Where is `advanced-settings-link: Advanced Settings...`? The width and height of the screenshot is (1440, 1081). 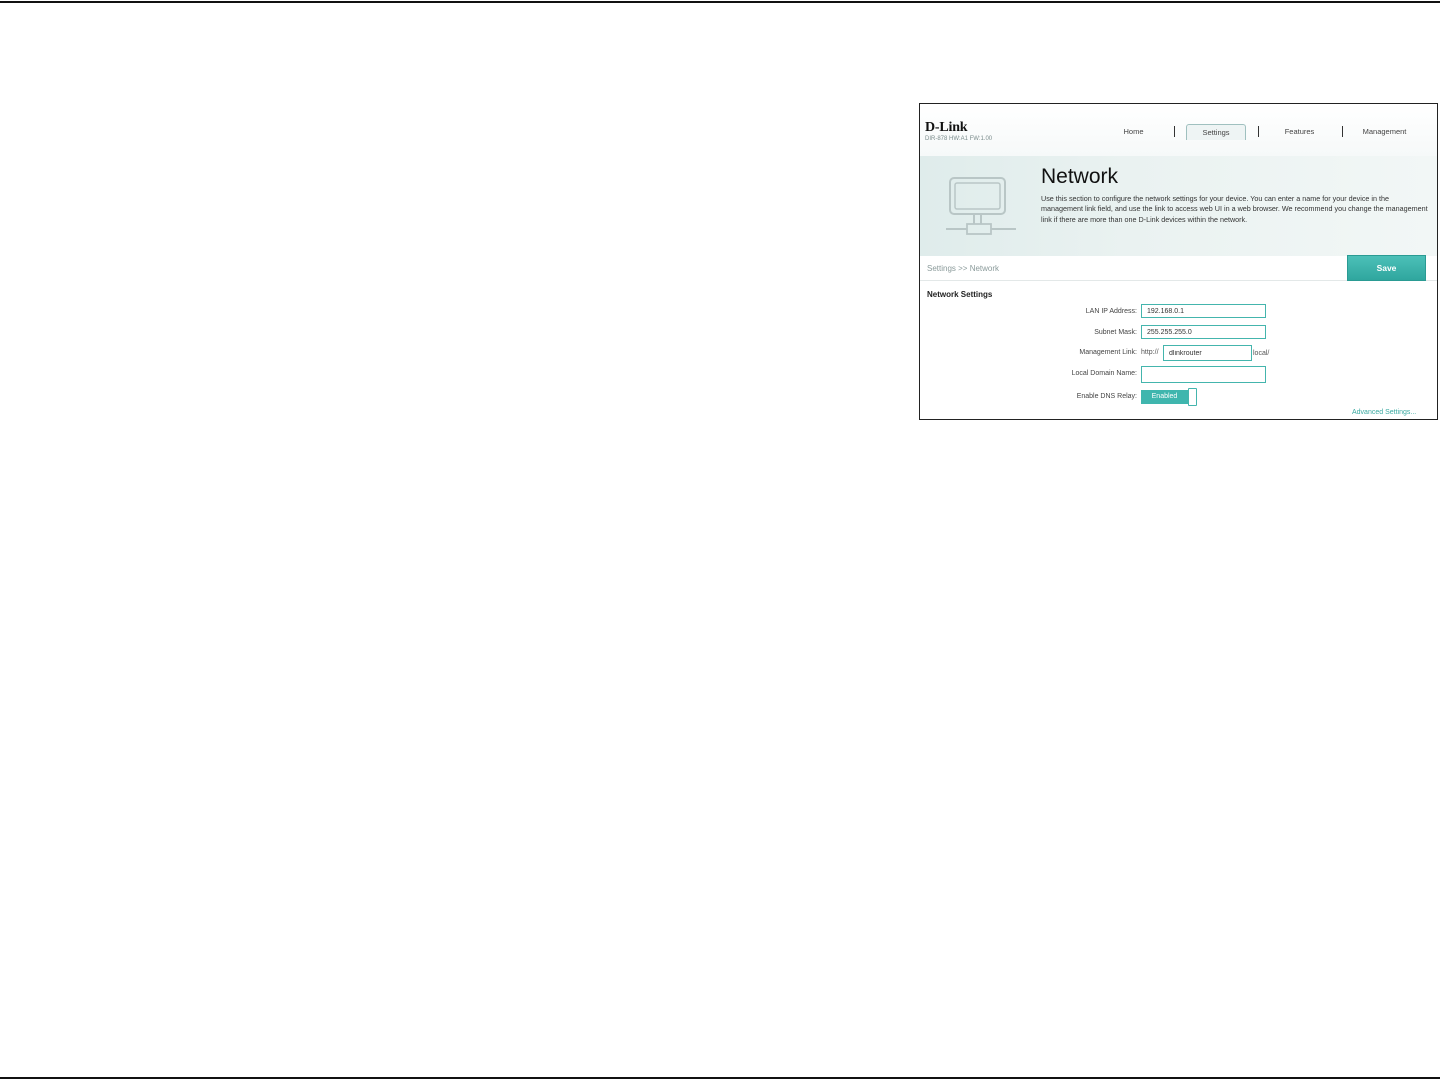
advanced-settings-link: Advanced Settings... is located at coordinates (1384, 412).